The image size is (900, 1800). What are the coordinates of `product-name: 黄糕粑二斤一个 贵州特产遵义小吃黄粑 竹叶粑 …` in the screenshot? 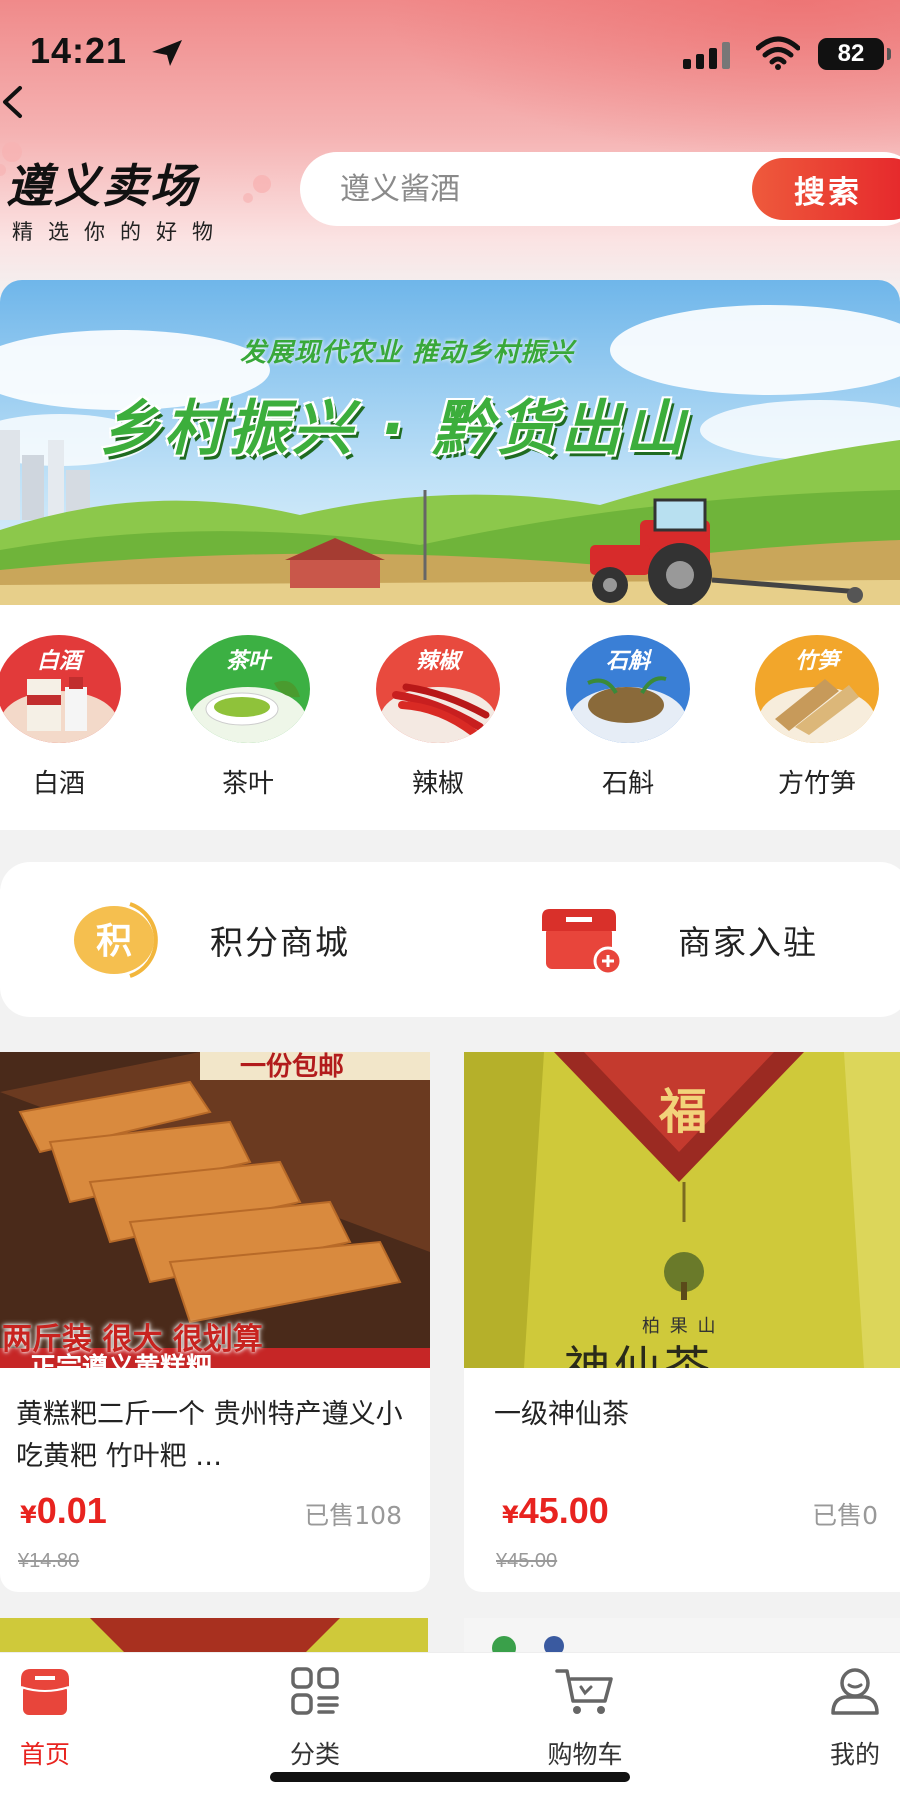 It's located at (209, 1435).